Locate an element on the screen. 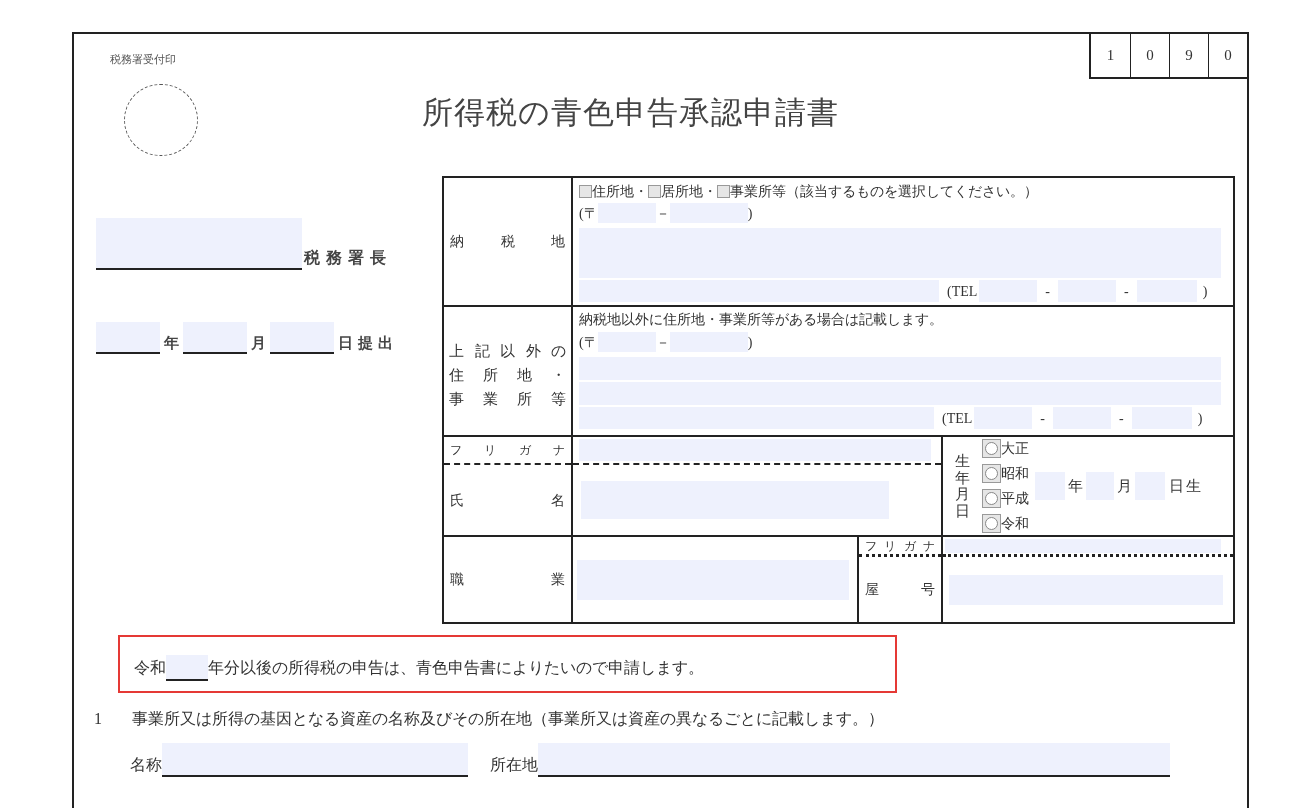  declaration-text: 年分以後の所得税の申告は、青色申告書によりたいので申請します。 is located at coordinates (456, 668).